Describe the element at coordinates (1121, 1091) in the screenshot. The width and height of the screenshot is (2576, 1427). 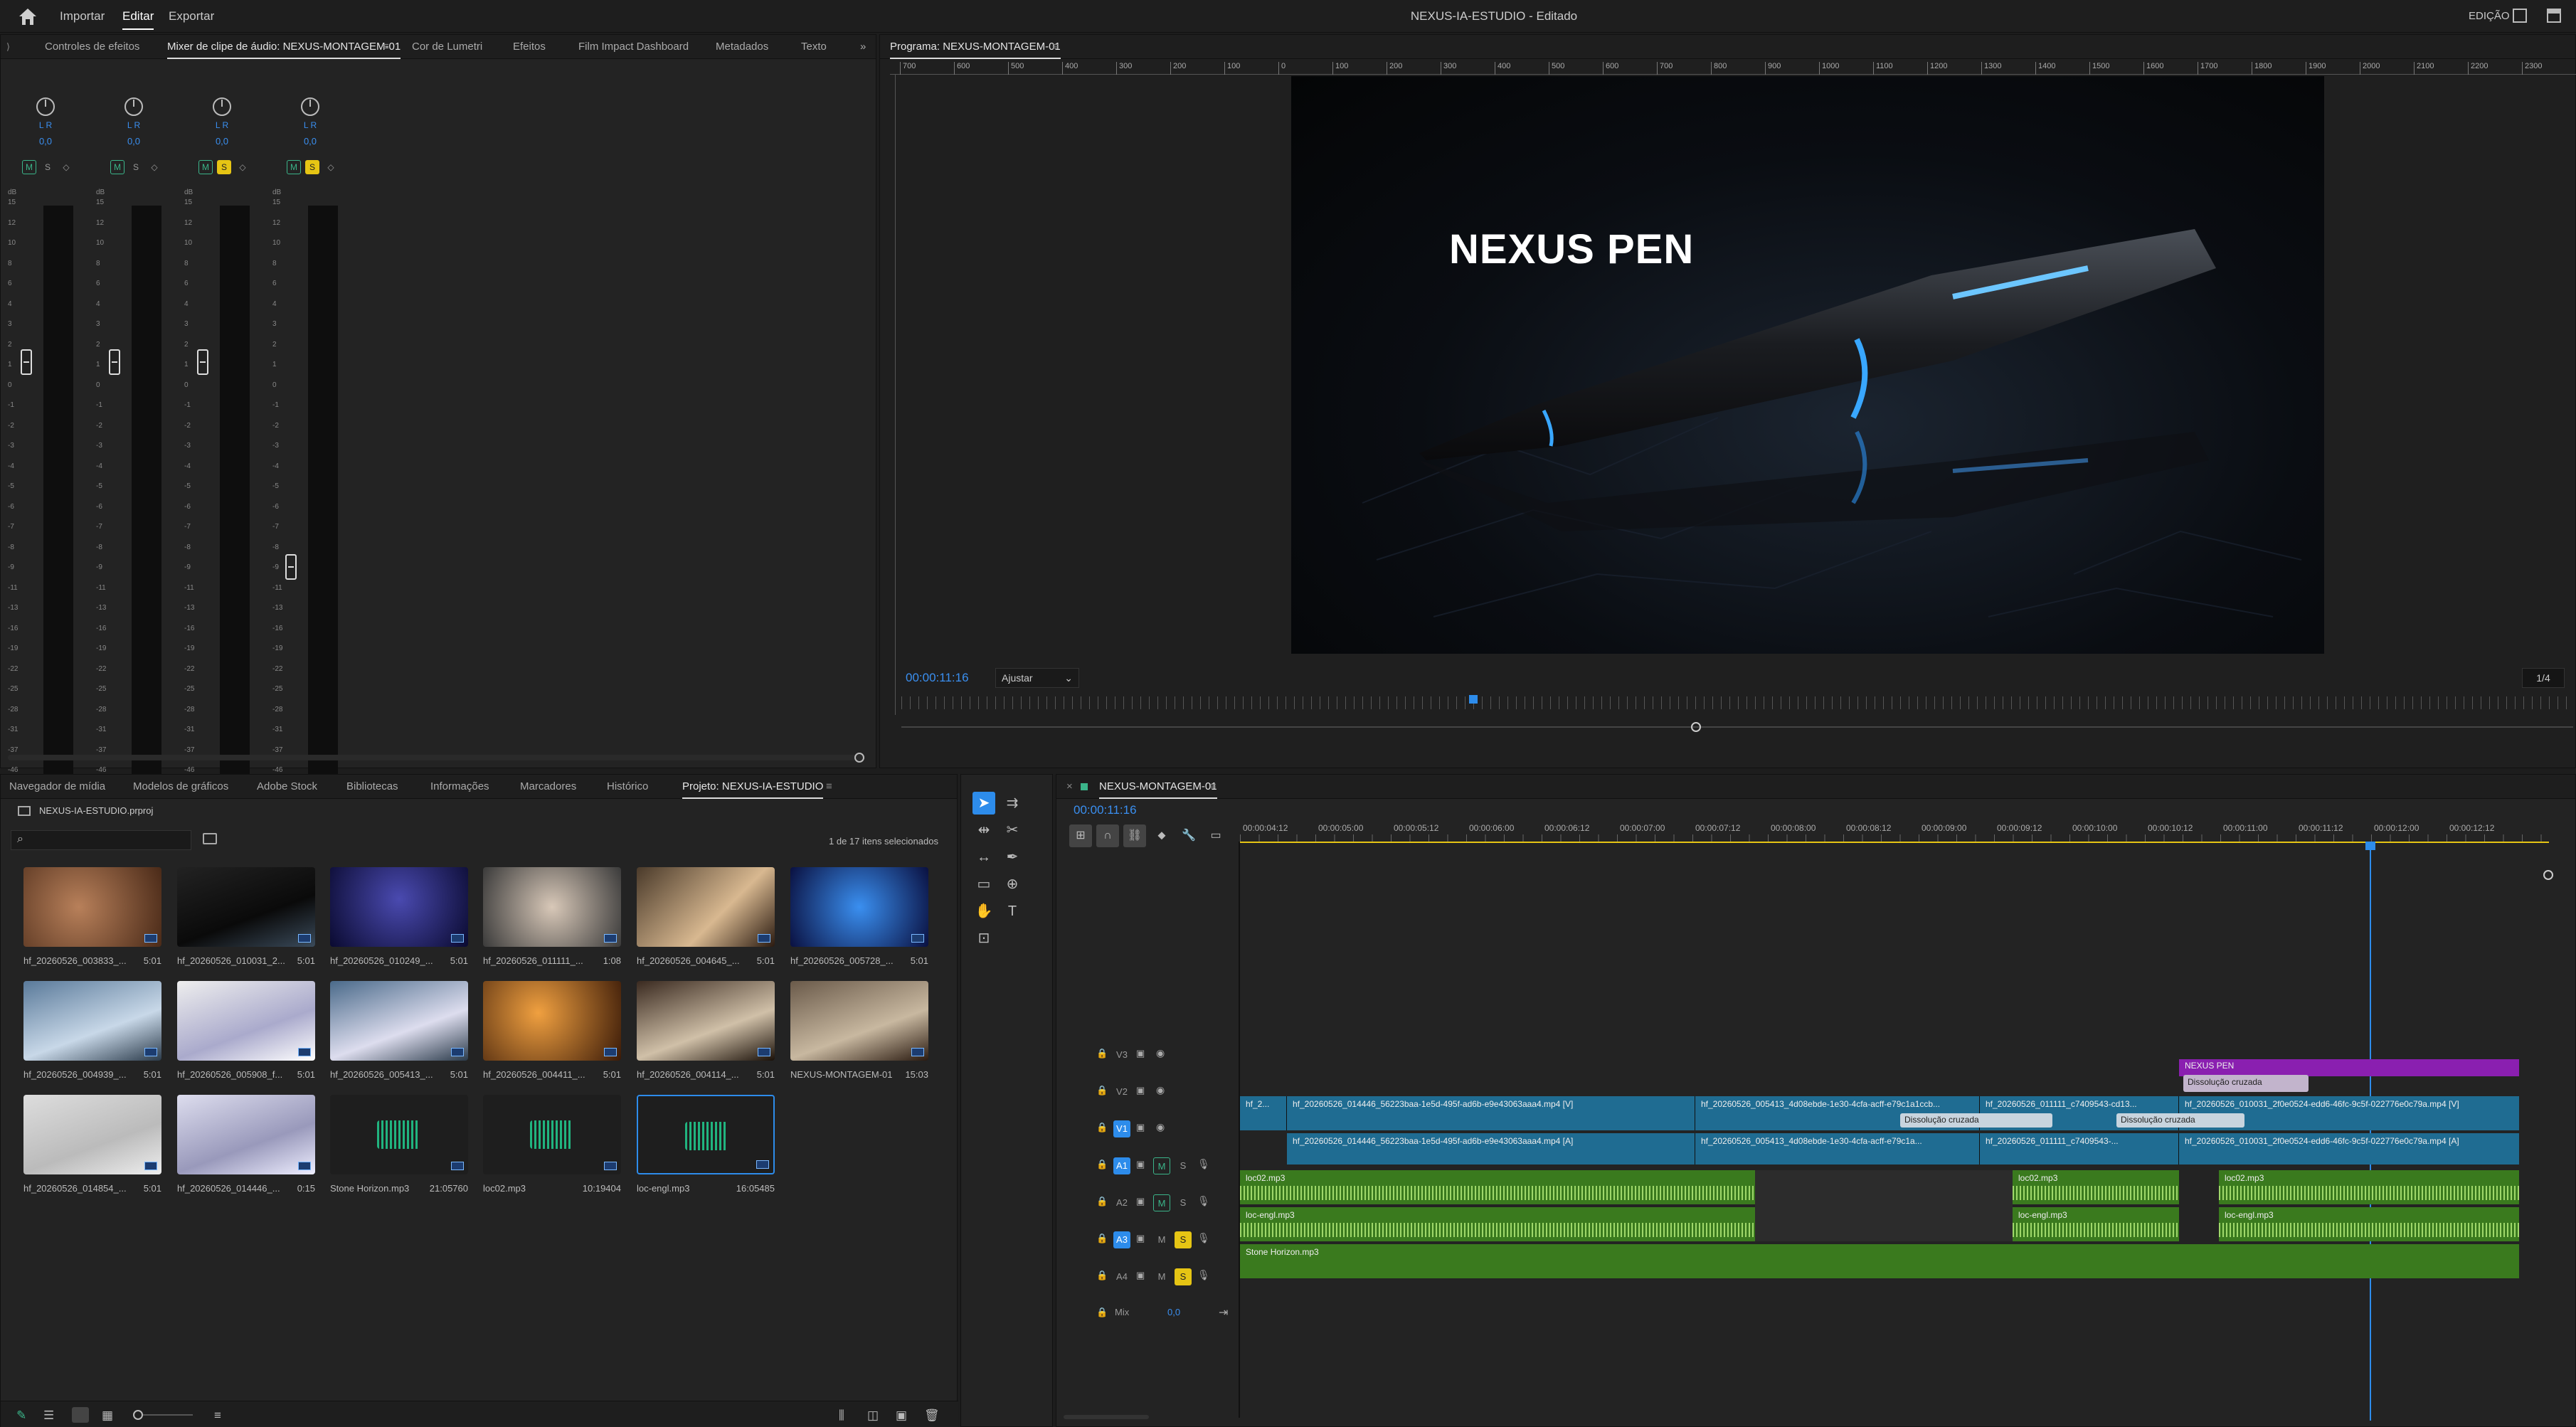
I see `track-target-button: V2` at that location.